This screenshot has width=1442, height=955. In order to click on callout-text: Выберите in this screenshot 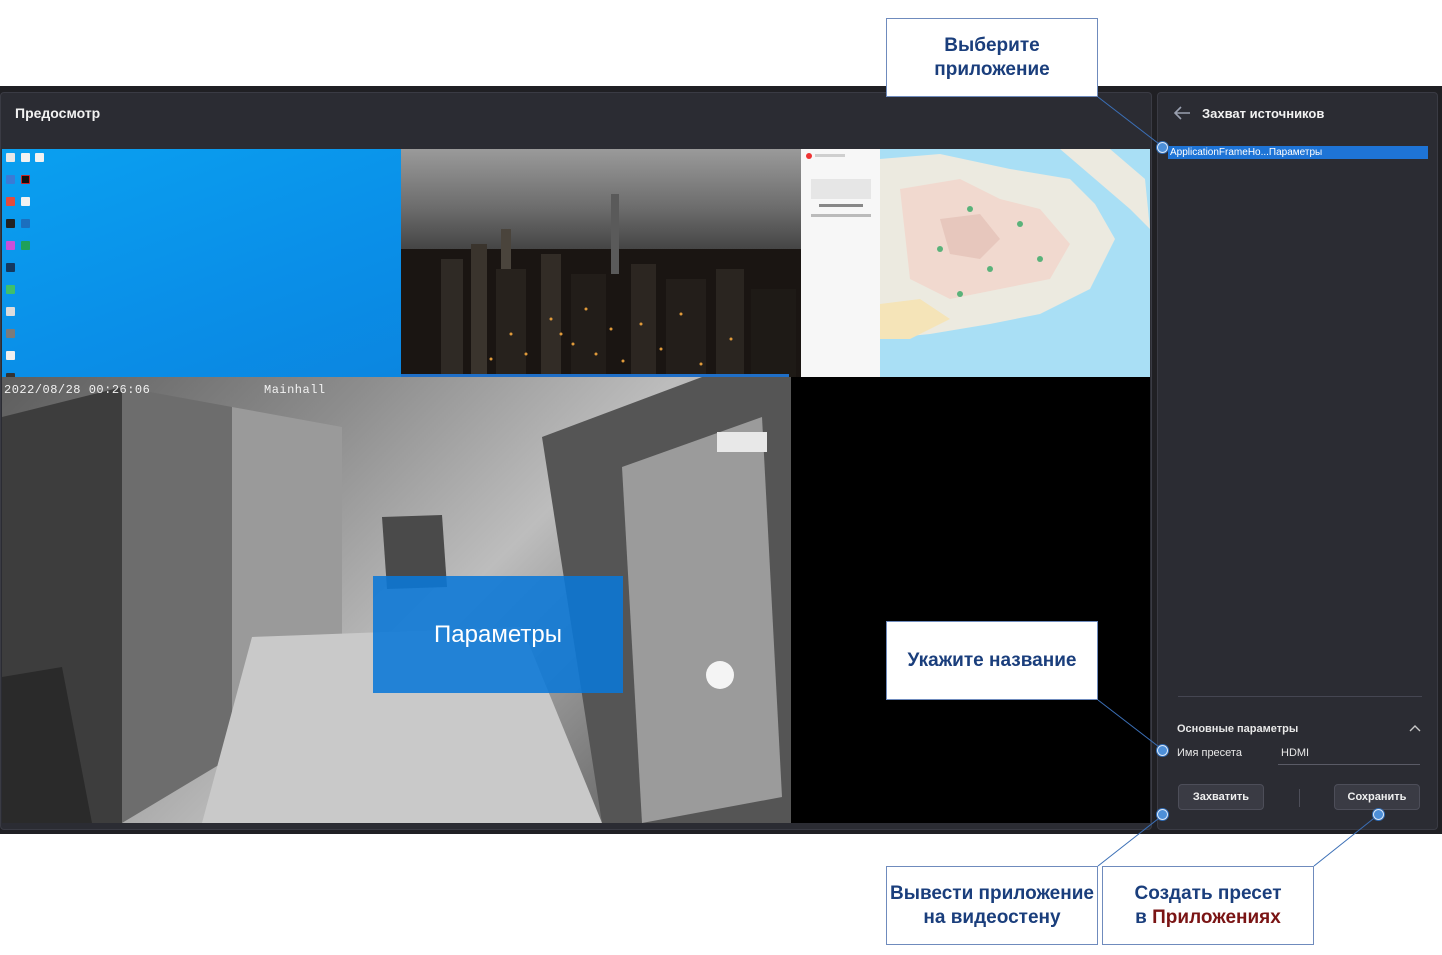, I will do `click(992, 45)`.